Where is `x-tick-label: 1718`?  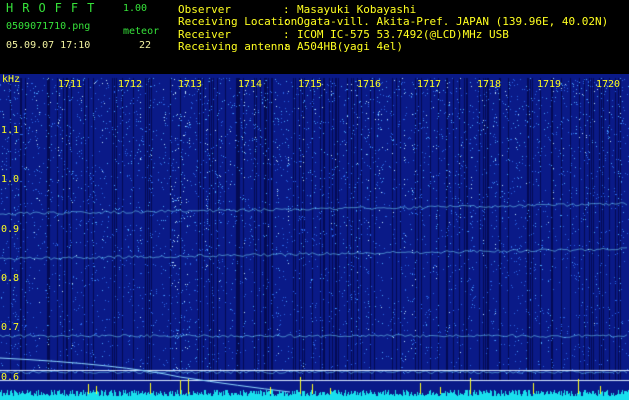 x-tick-label: 1718 is located at coordinates (489, 84).